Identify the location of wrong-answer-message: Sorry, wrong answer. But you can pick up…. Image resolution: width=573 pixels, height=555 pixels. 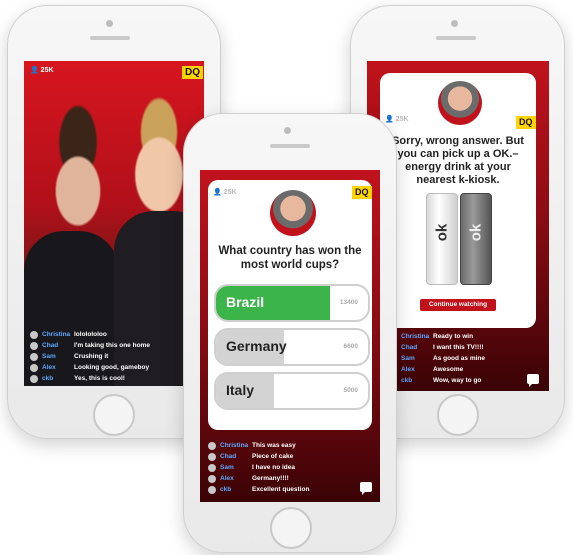
(458, 160).